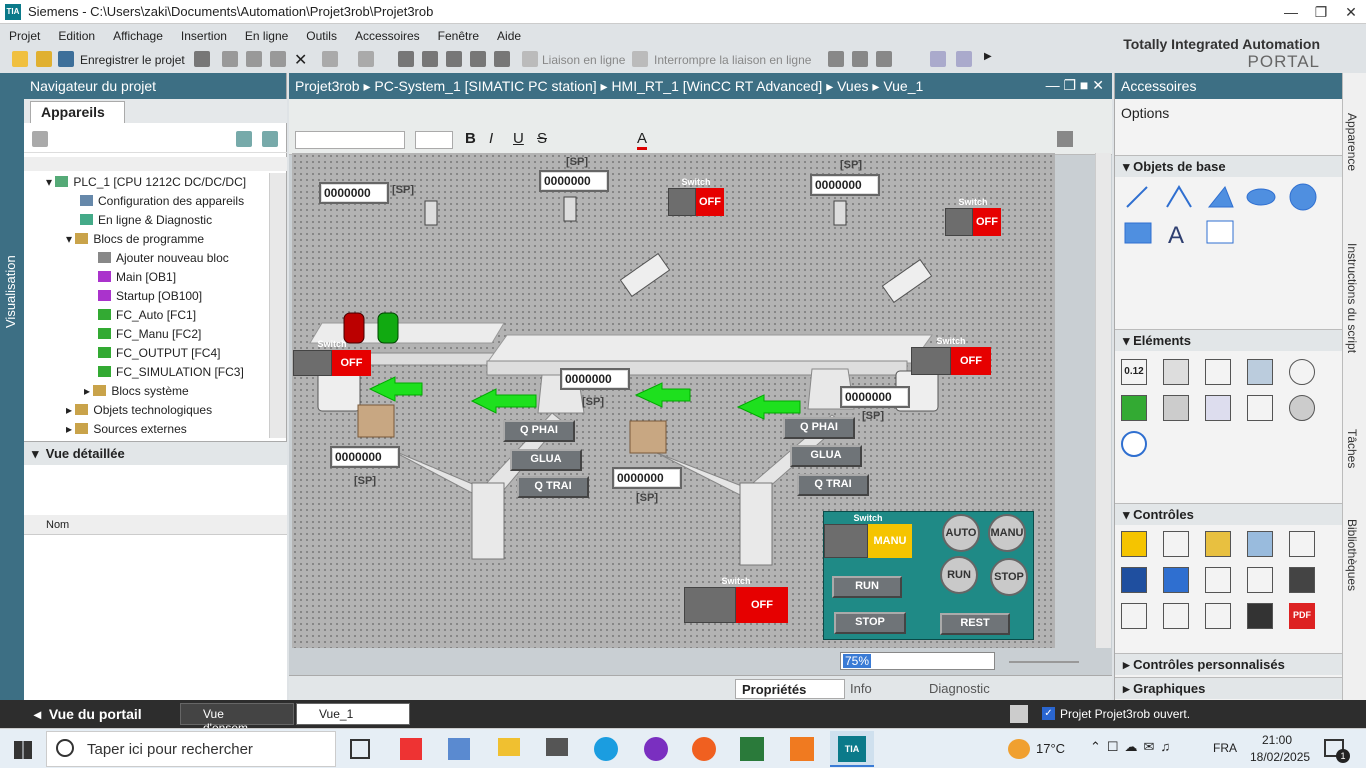 Image resolution: width=1366 pixels, height=768 pixels. Describe the element at coordinates (147, 317) in the screenshot. I see `tree-fc-auto: FC_Auto [FC1]` at that location.